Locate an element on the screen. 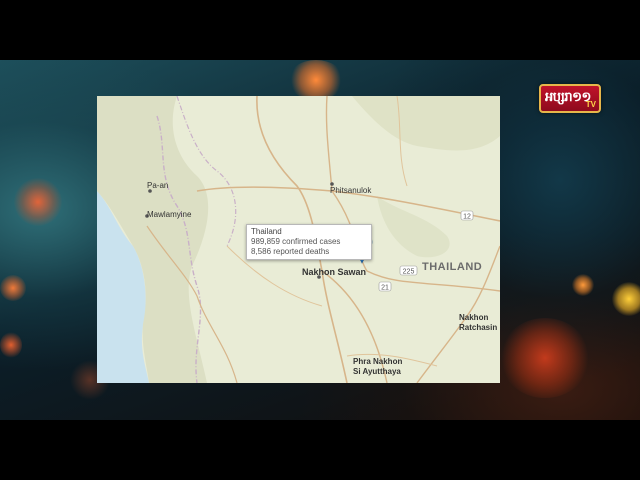 The width and height of the screenshot is (640, 480). popup-confirmed-cases: 989,859 confirmed cases is located at coordinates (296, 241).